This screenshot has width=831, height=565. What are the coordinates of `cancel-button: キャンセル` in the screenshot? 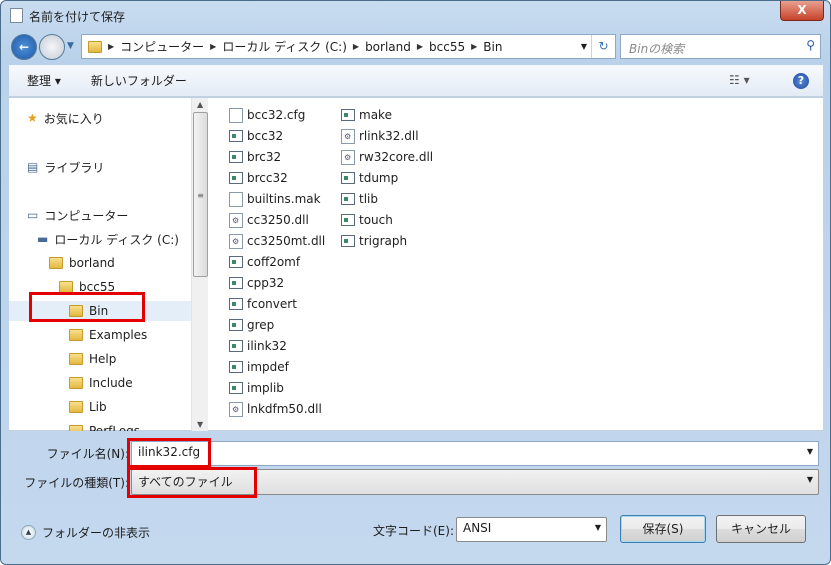 It's located at (761, 529).